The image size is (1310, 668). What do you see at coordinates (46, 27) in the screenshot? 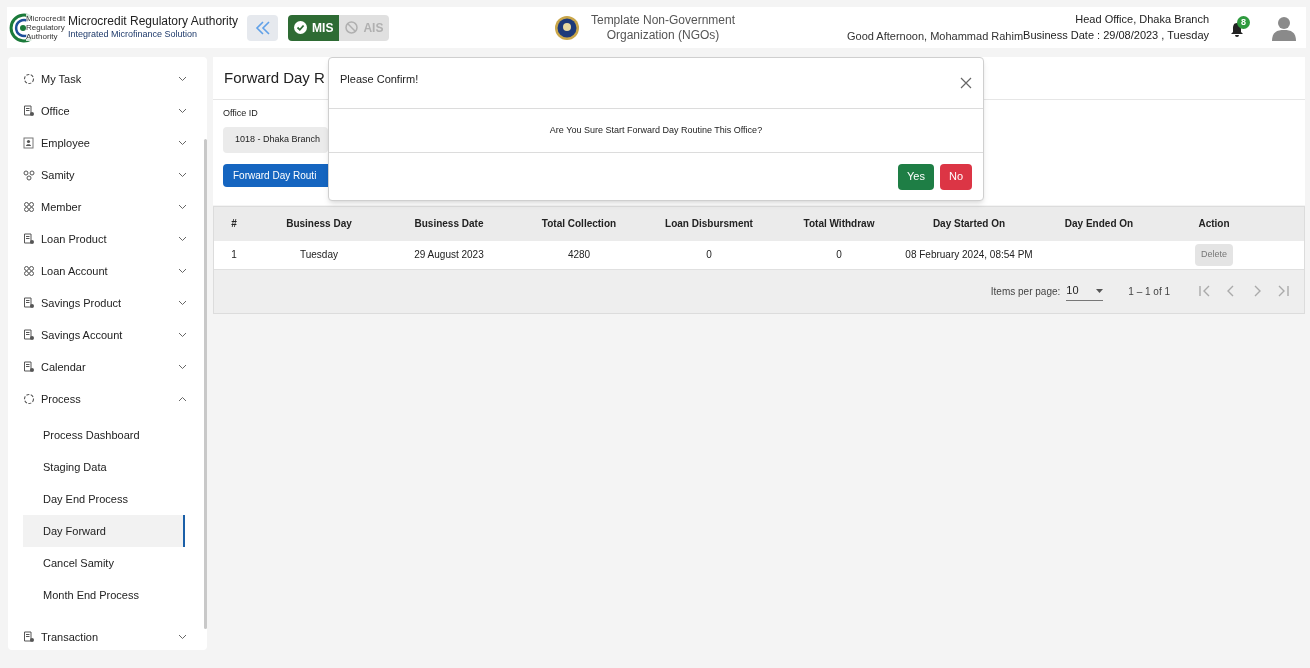
I see `logo-text: Regulatory` at bounding box center [46, 27].